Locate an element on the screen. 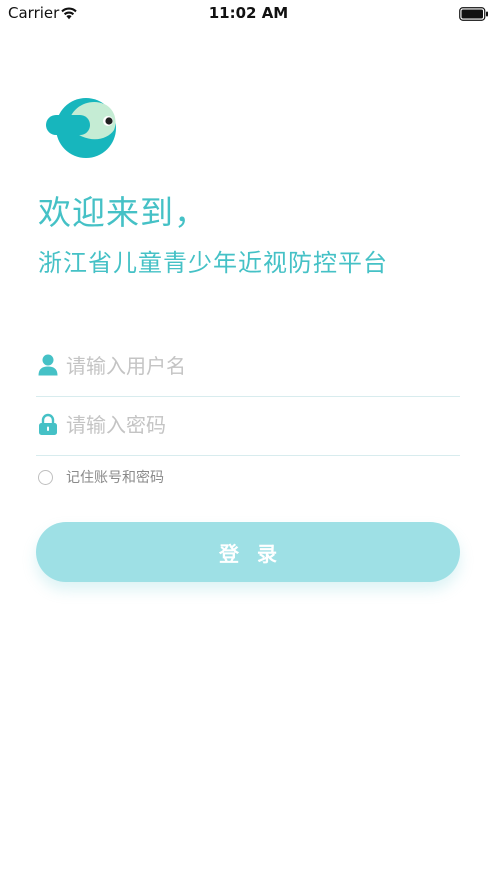  app-logo is located at coordinates (81, 128).